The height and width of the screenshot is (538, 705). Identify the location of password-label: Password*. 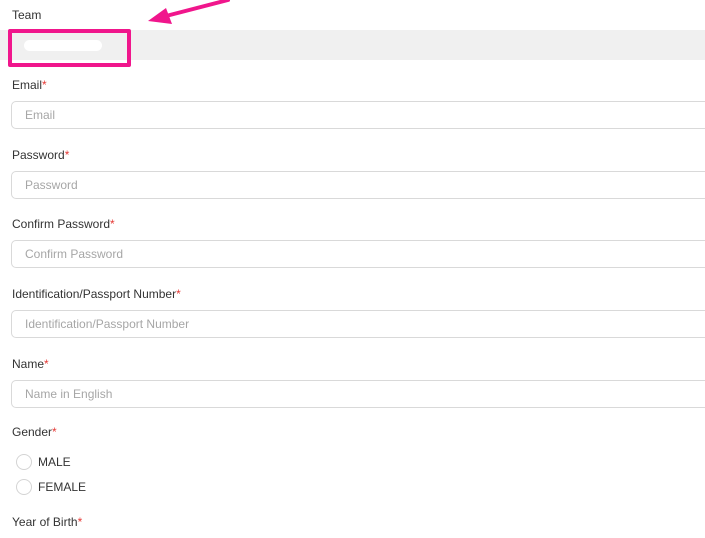
(41, 155).